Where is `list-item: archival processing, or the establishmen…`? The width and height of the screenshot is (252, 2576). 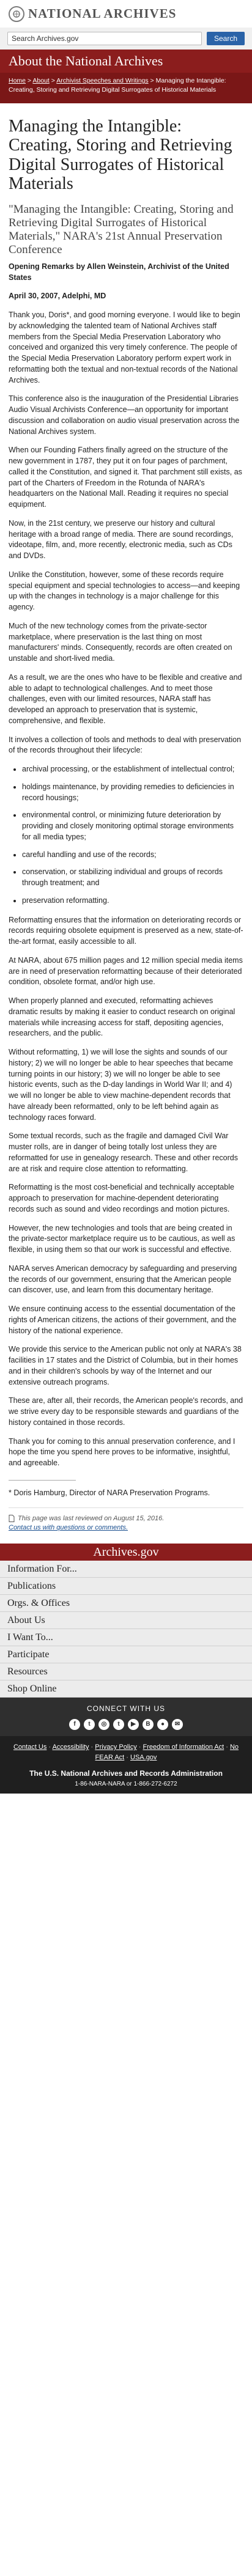 list-item: archival processing, or the establishmen… is located at coordinates (132, 770).